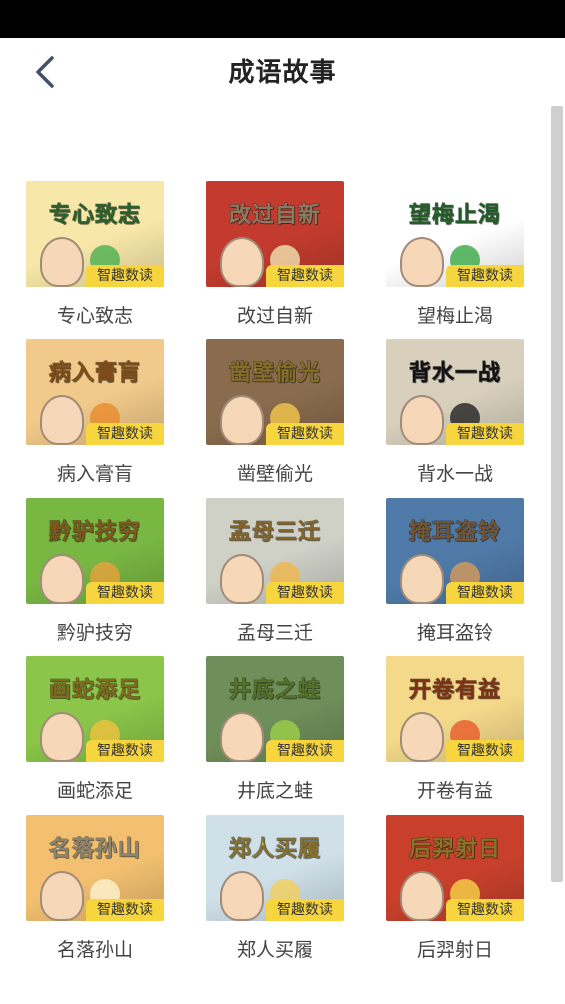 This screenshot has height=1004, width=565. I want to click on story-card: 病入膏肓 智趣数读 病入膏肓, so click(106, 414).